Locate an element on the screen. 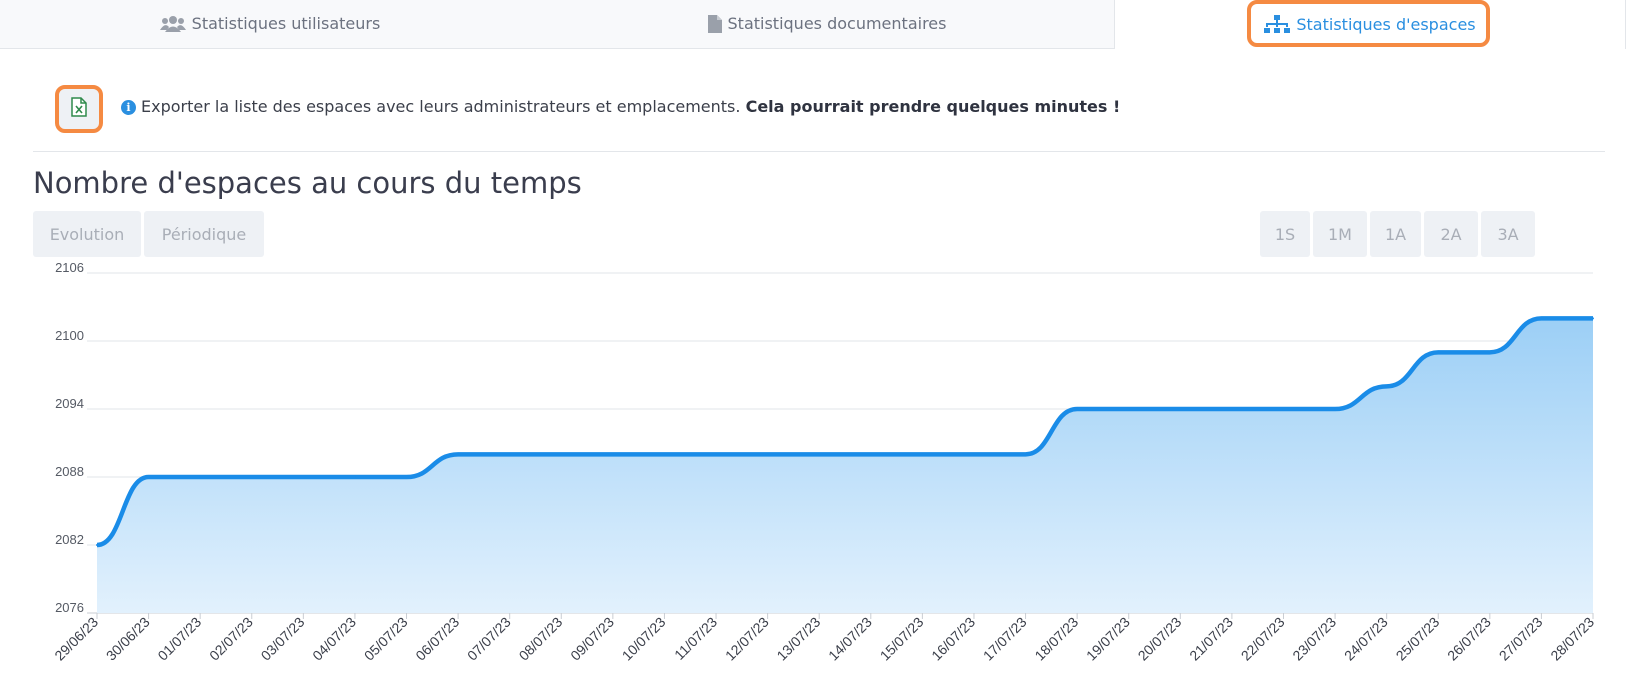  x-tick-label: 28/07/23 is located at coordinates (1572, 639).